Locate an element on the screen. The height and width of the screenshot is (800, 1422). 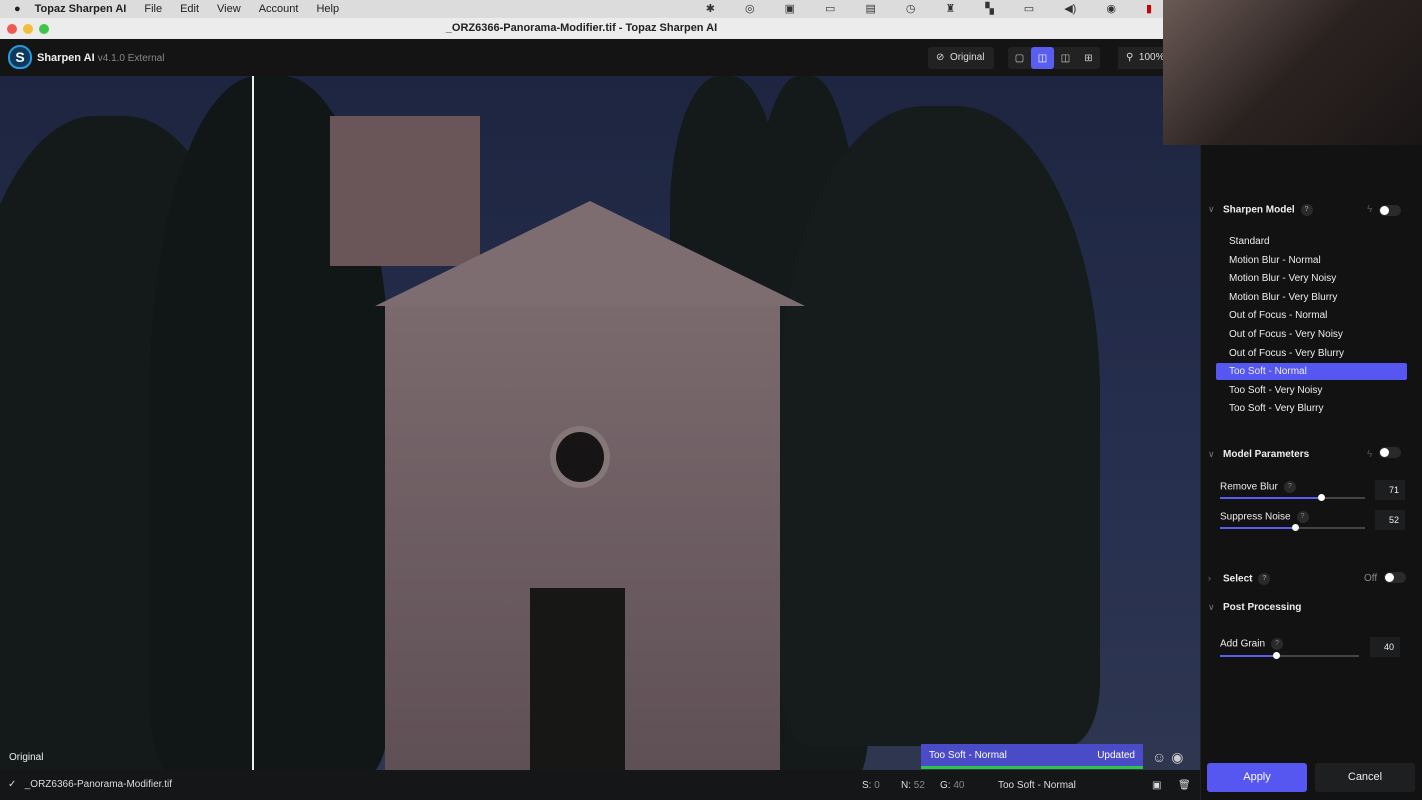
apple-icon: ● is located at coordinates (17, 9).